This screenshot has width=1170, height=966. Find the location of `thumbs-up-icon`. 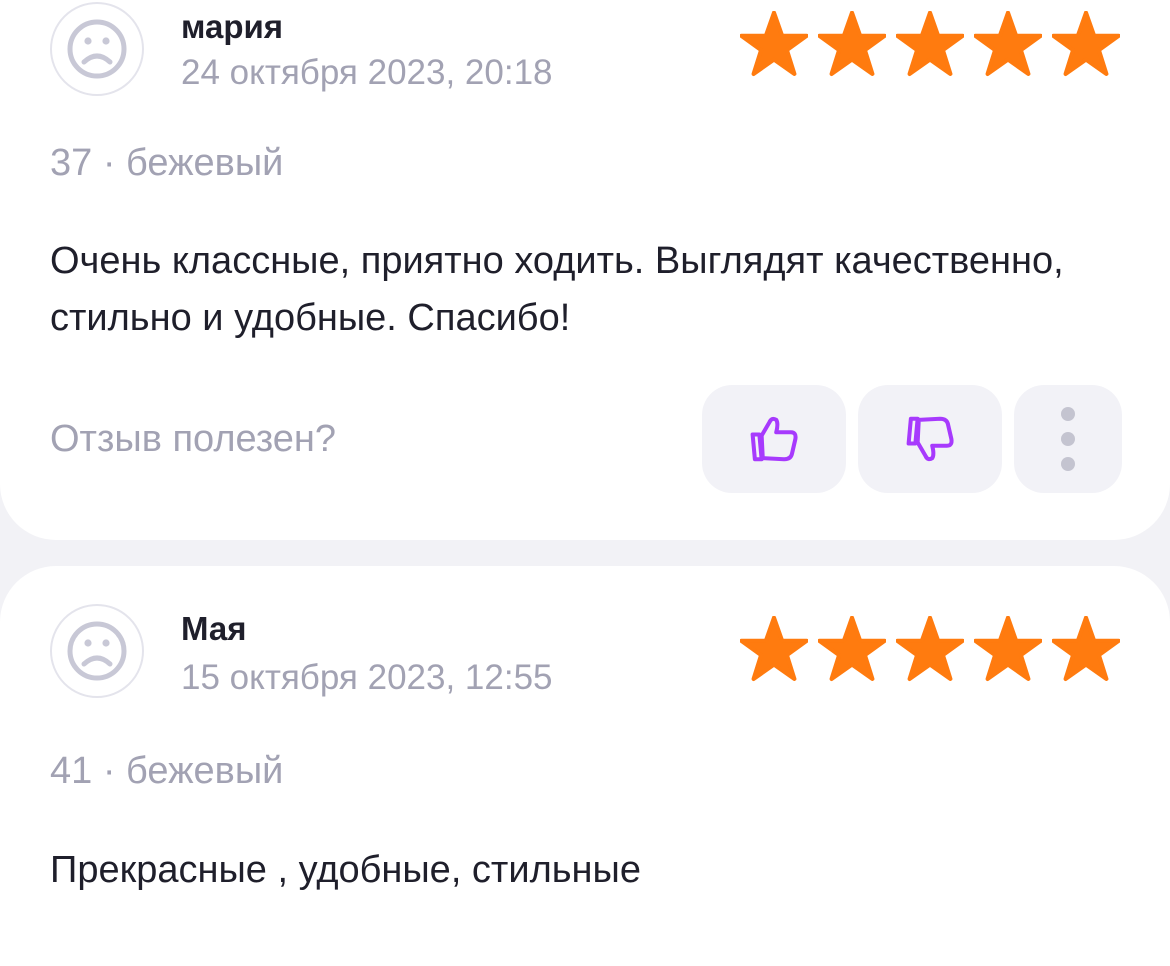

thumbs-up-icon is located at coordinates (774, 439).